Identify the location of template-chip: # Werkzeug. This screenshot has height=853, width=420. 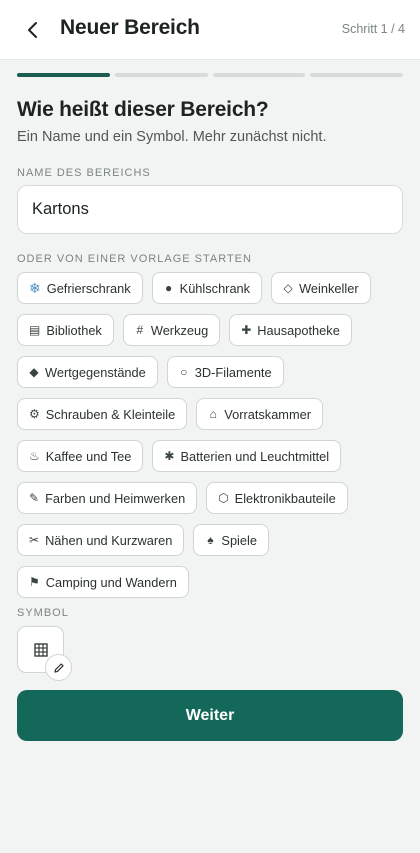
(171, 330).